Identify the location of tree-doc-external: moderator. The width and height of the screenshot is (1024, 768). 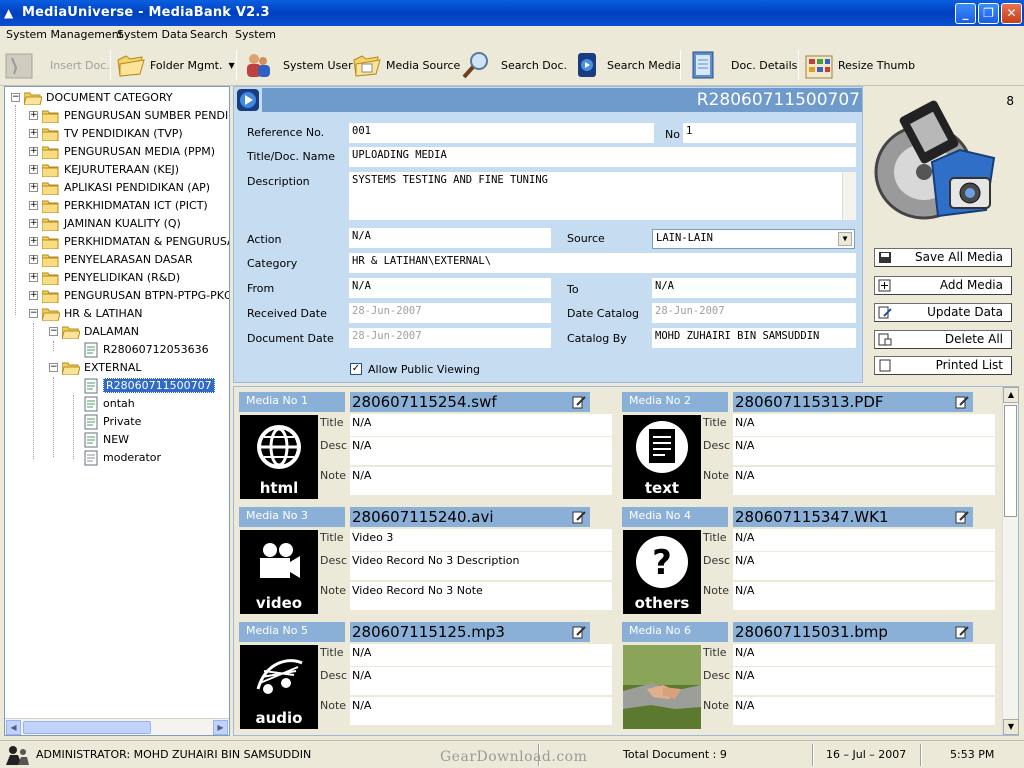
(122, 457).